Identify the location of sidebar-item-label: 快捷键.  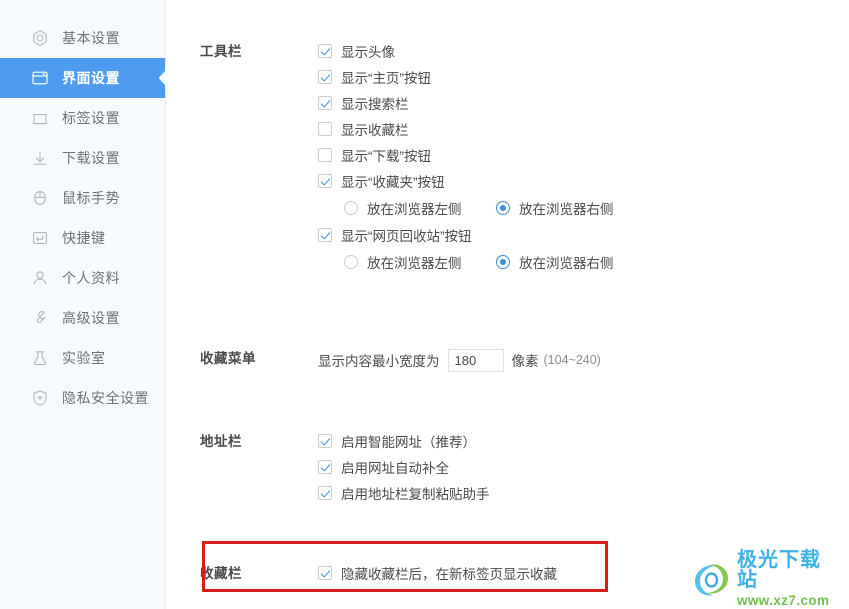
(84, 238).